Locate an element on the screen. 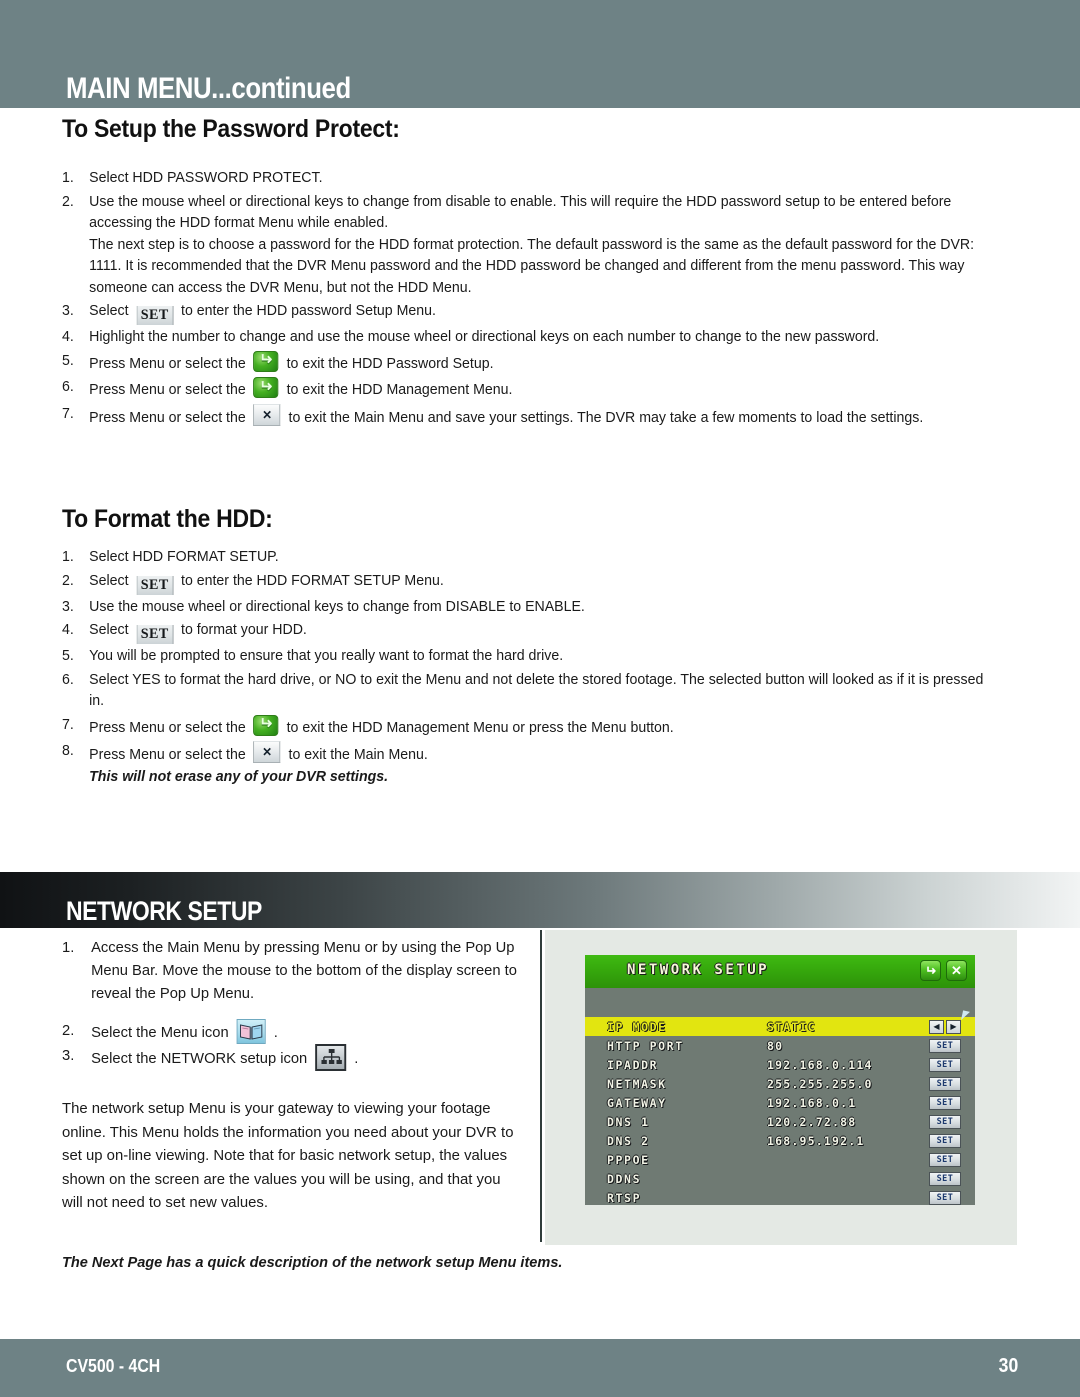  dvr-row-value: STATIC is located at coordinates (791, 1026).